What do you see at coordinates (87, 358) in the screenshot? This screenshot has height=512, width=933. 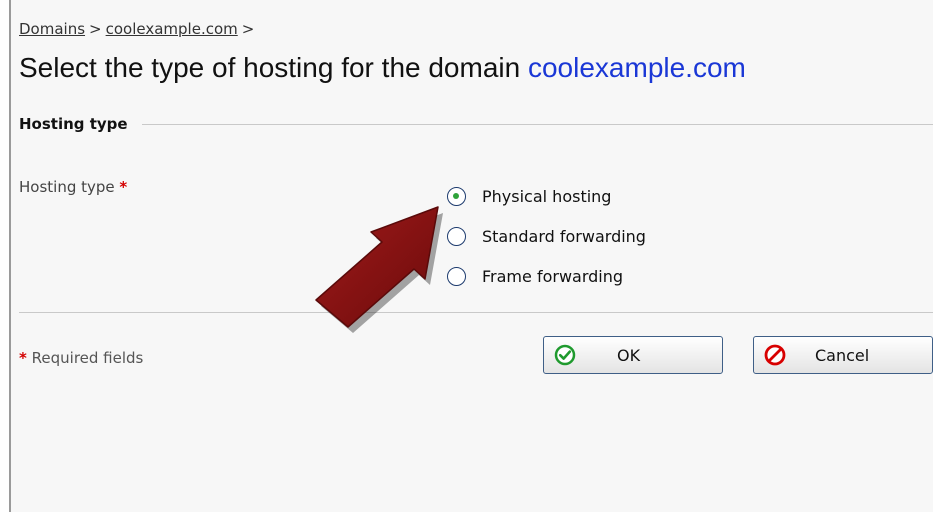 I see `required-fields-text: Required fields` at bounding box center [87, 358].